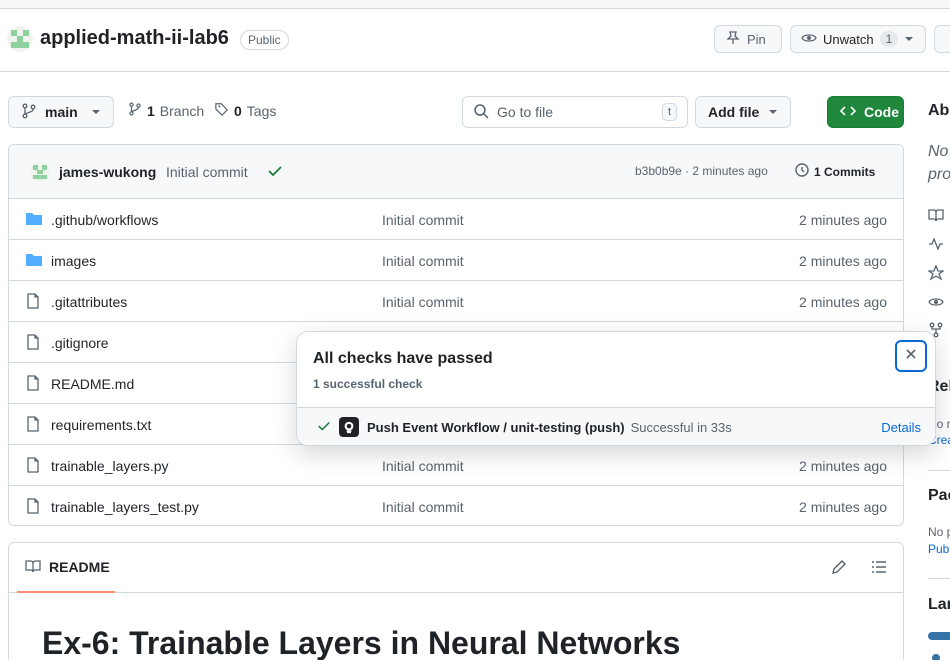 This screenshot has height=660, width=950. I want to click on search-placeholder: Go to file, so click(525, 112).